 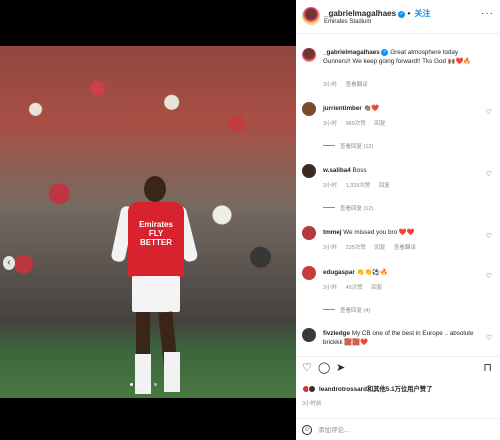 I want to click on comment-username: jurrientimber, so click(x=342, y=108).